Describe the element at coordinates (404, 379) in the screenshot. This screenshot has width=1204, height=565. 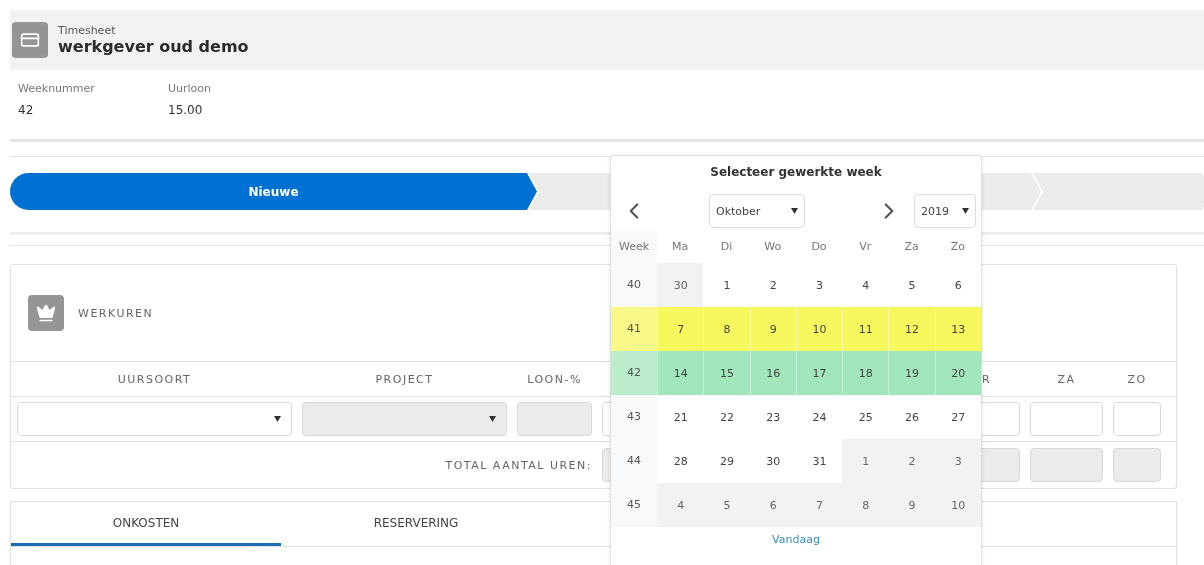
I see `column-header: PROJECT` at that location.